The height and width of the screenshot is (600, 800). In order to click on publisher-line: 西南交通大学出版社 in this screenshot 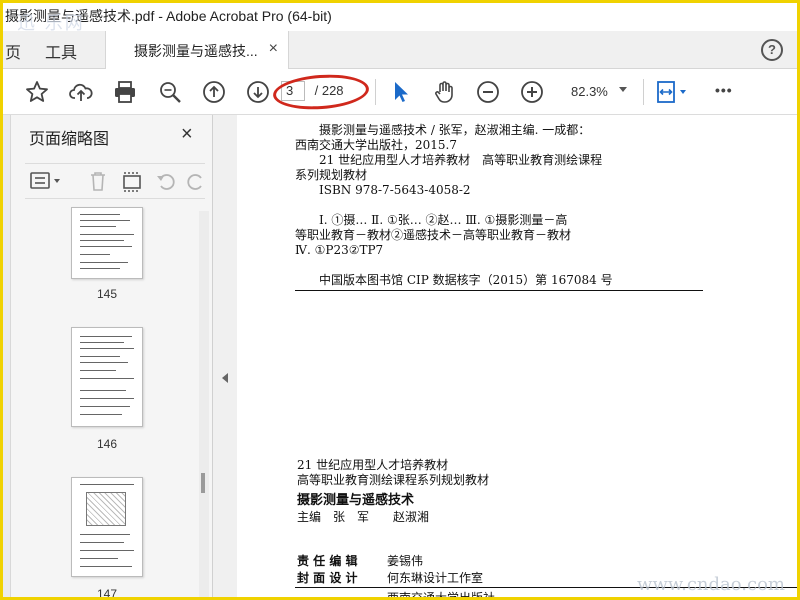, I will do `click(441, 595)`.